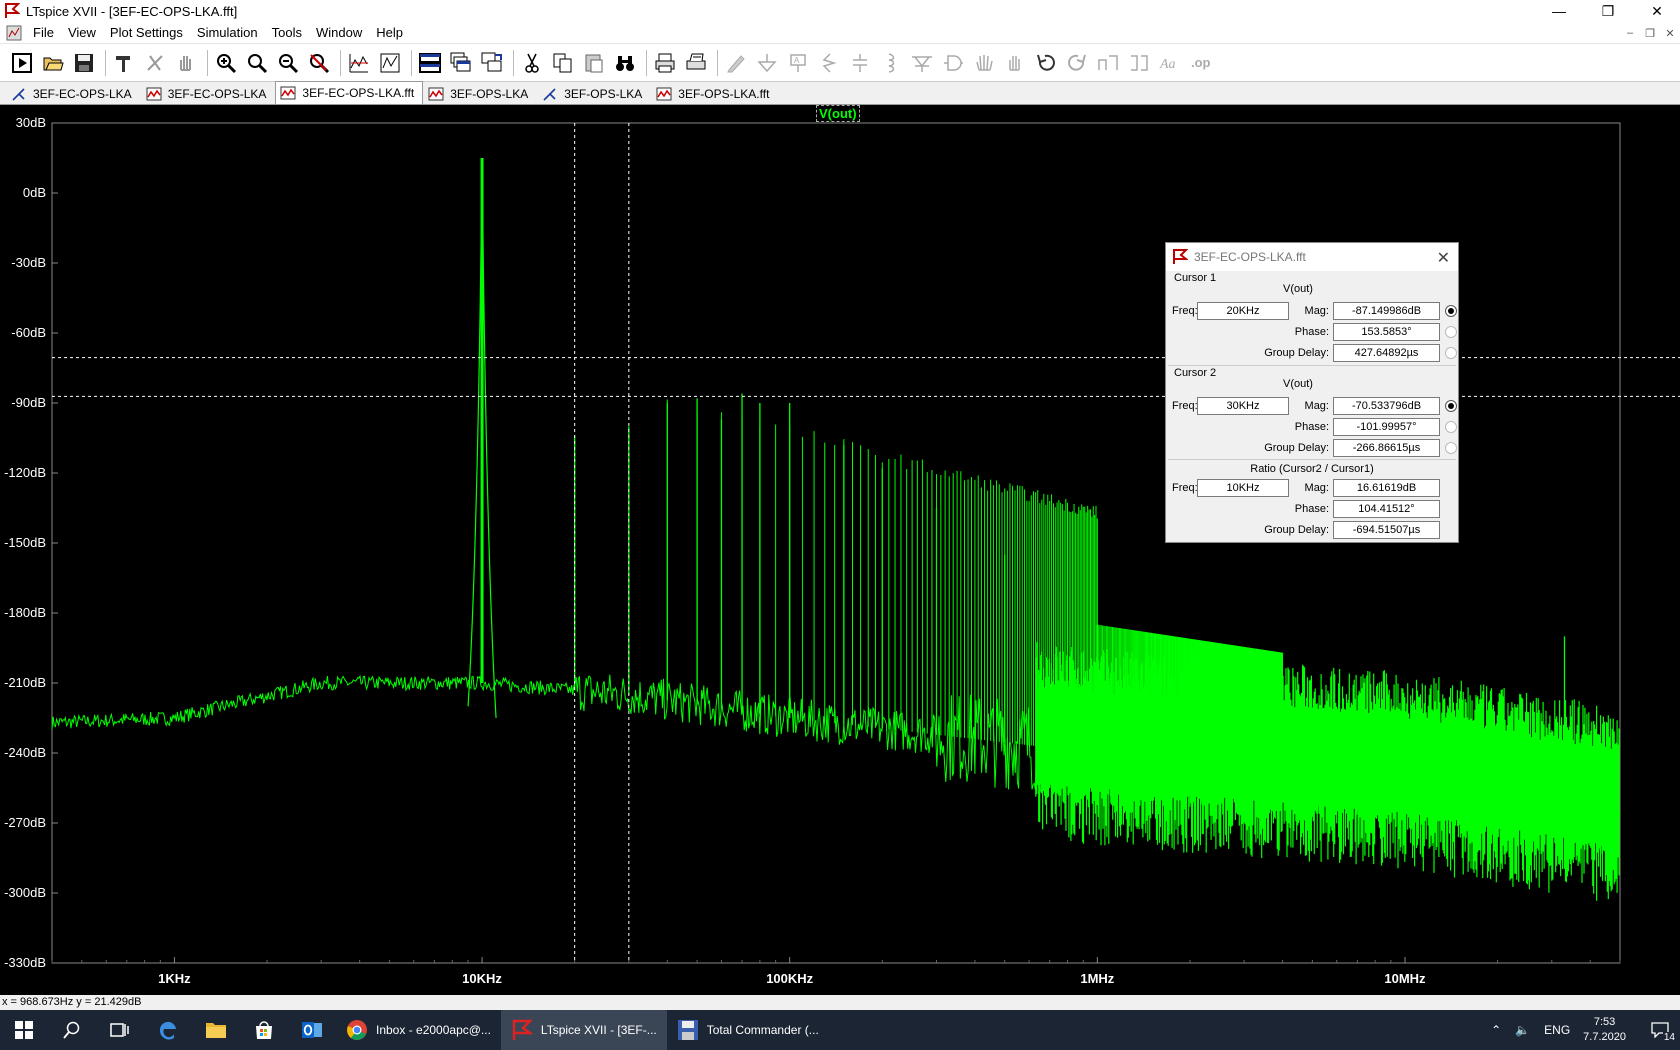  I want to click on menu-help: Help, so click(389, 33).